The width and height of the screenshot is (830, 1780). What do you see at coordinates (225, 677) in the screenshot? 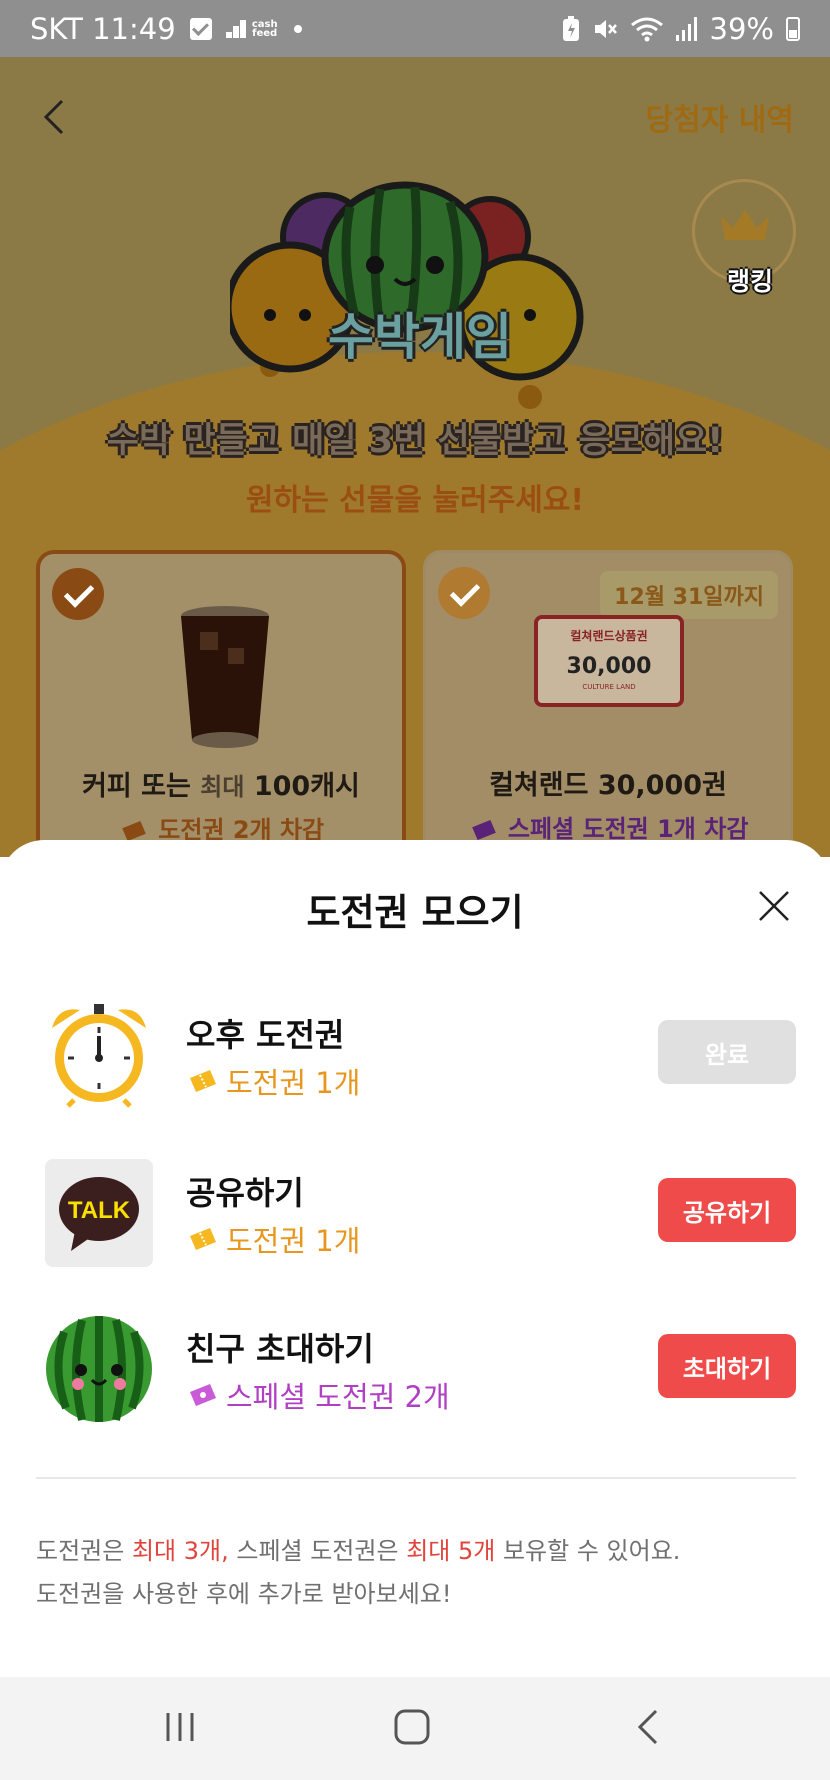
I see `iced-coffee-icon` at bounding box center [225, 677].